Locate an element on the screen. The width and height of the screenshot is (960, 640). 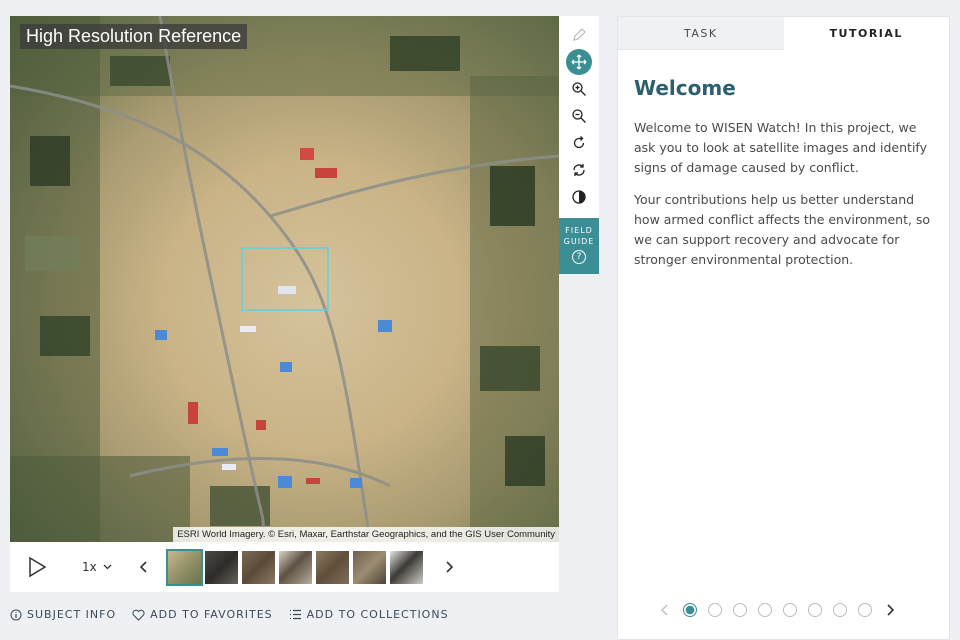
field-guide-button: FIELD GUIDE ? is located at coordinates (579, 246).